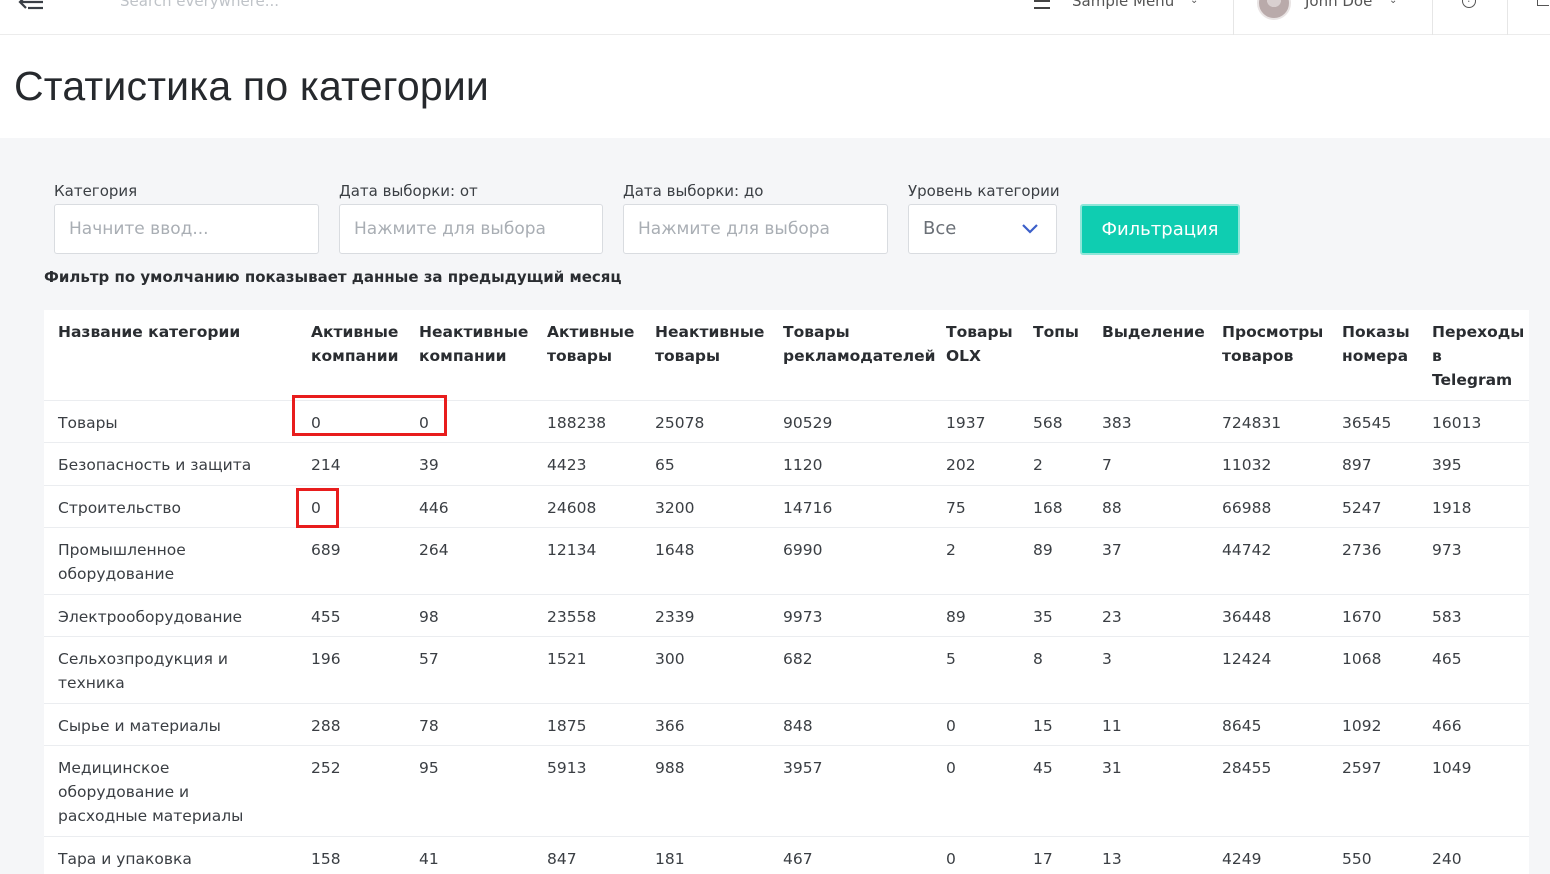  What do you see at coordinates (675, 508) in the screenshot?
I see `table-cell: 3200` at bounding box center [675, 508].